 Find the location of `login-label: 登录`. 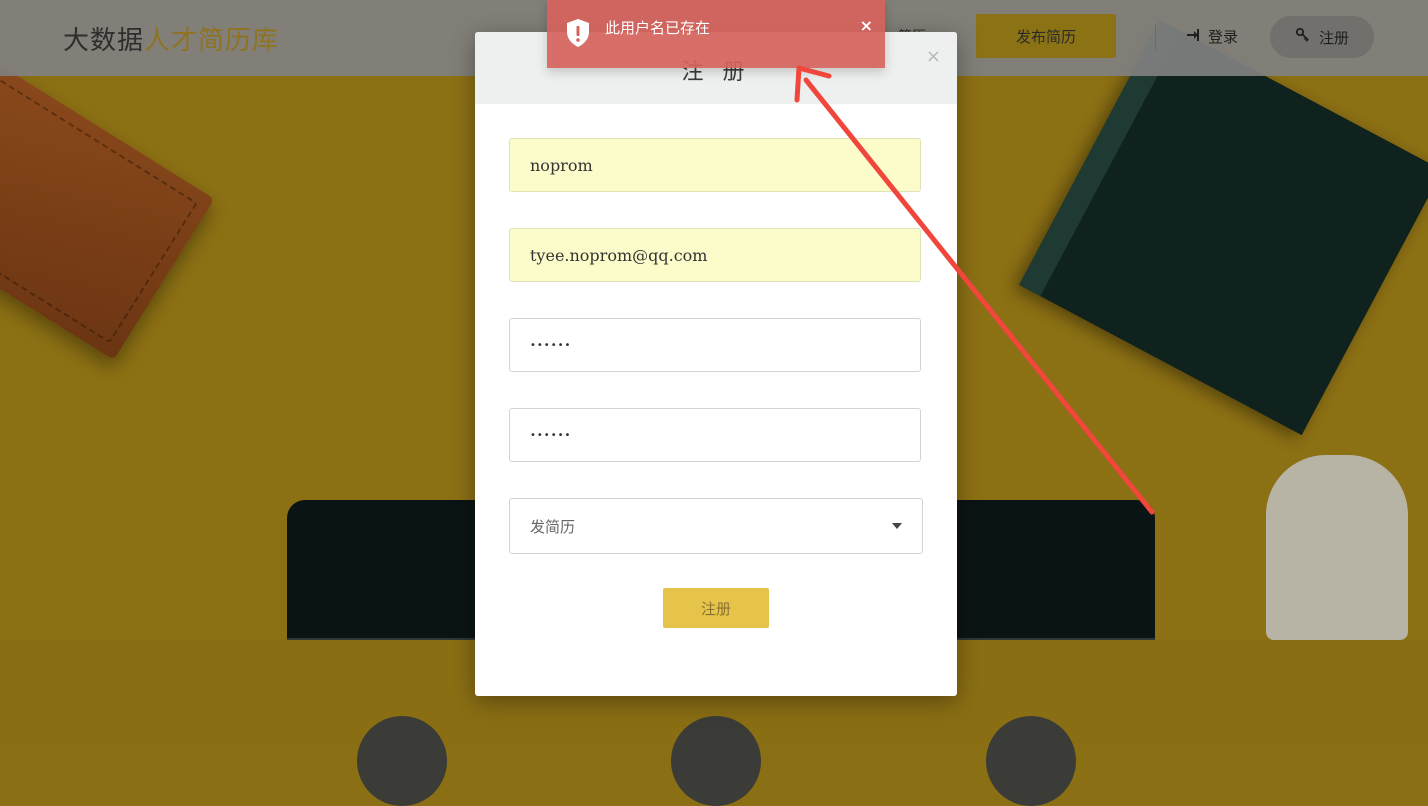

login-label: 登录 is located at coordinates (1223, 37).